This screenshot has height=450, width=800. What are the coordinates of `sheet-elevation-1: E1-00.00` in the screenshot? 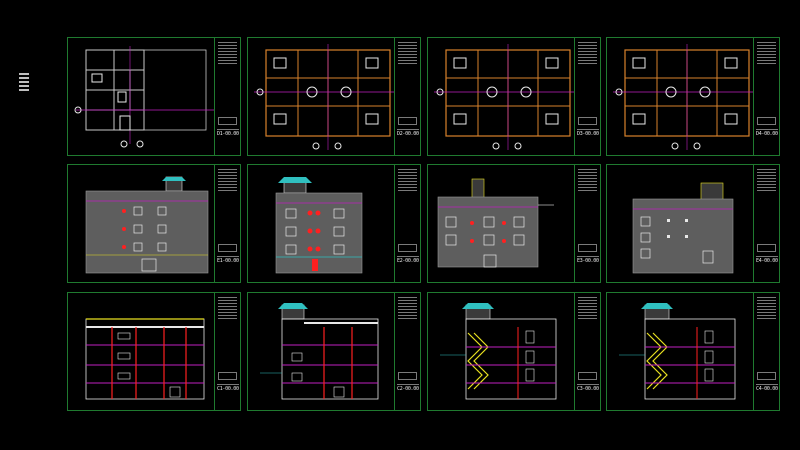 It's located at (154, 223).